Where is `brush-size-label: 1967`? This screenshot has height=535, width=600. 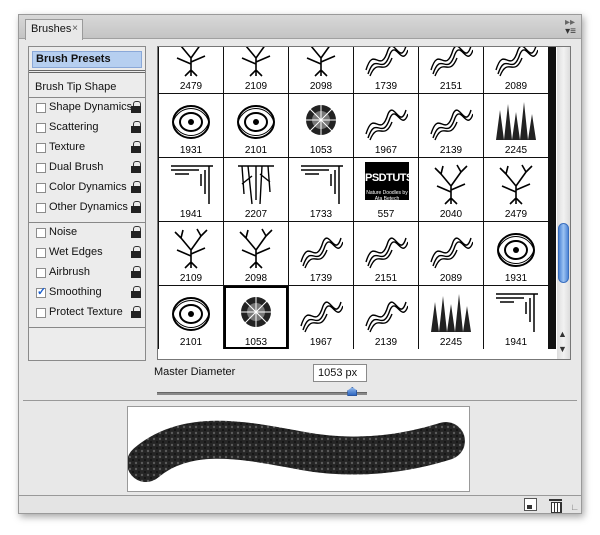
brush-size-label: 1967 is located at coordinates (386, 150).